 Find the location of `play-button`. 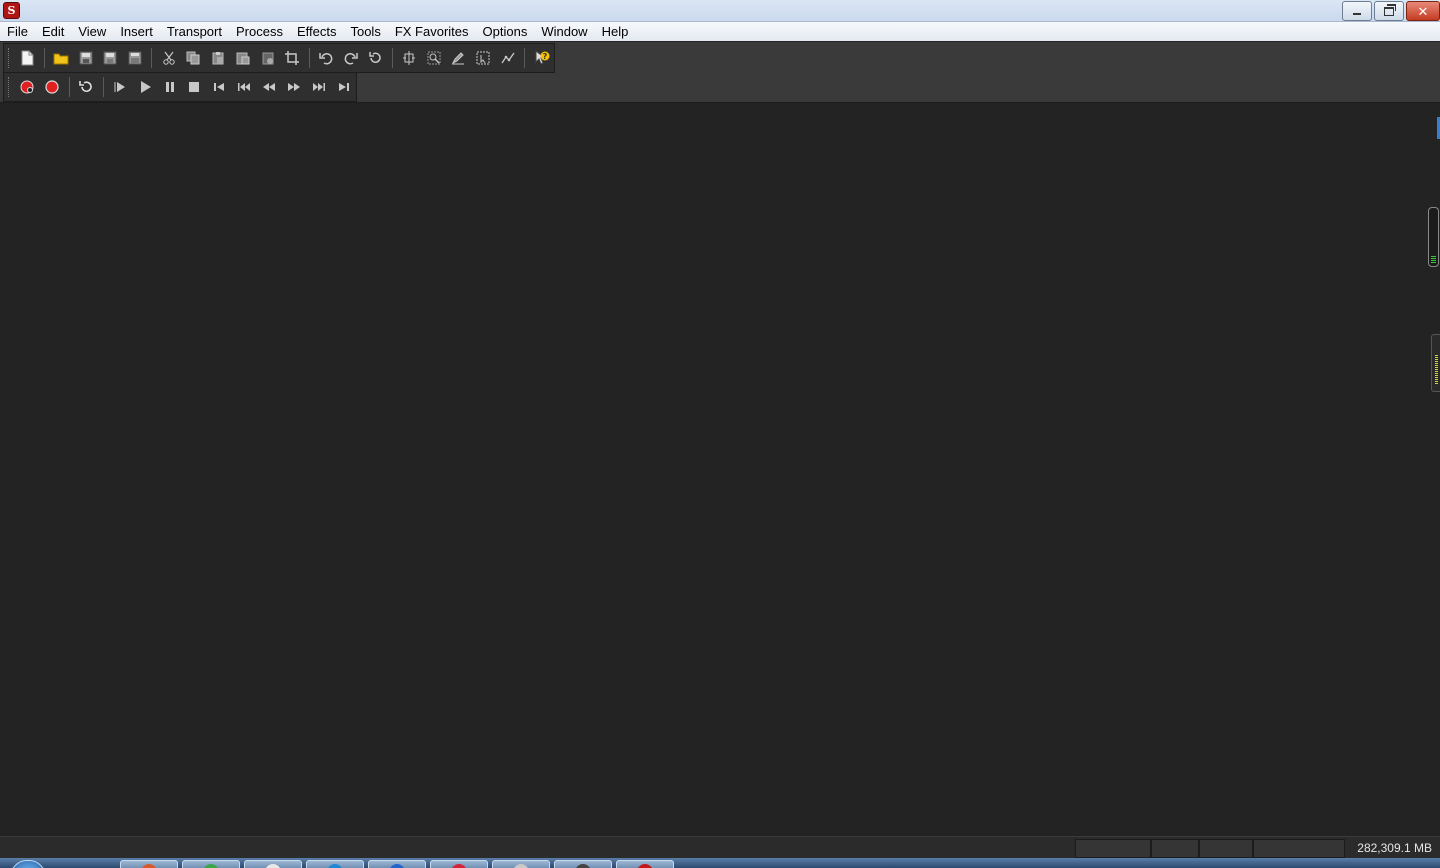

play-button is located at coordinates (145, 87).